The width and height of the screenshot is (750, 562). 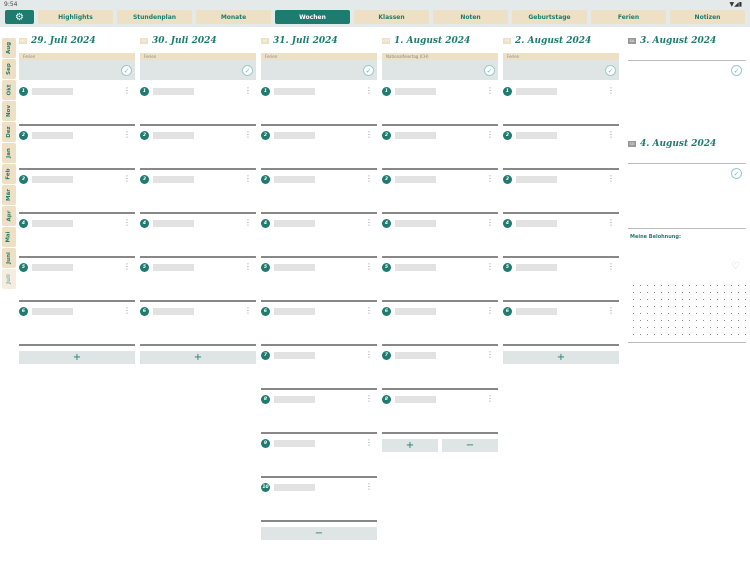 What do you see at coordinates (9, 48) in the screenshot?
I see `month-tab-aug: Aug` at bounding box center [9, 48].